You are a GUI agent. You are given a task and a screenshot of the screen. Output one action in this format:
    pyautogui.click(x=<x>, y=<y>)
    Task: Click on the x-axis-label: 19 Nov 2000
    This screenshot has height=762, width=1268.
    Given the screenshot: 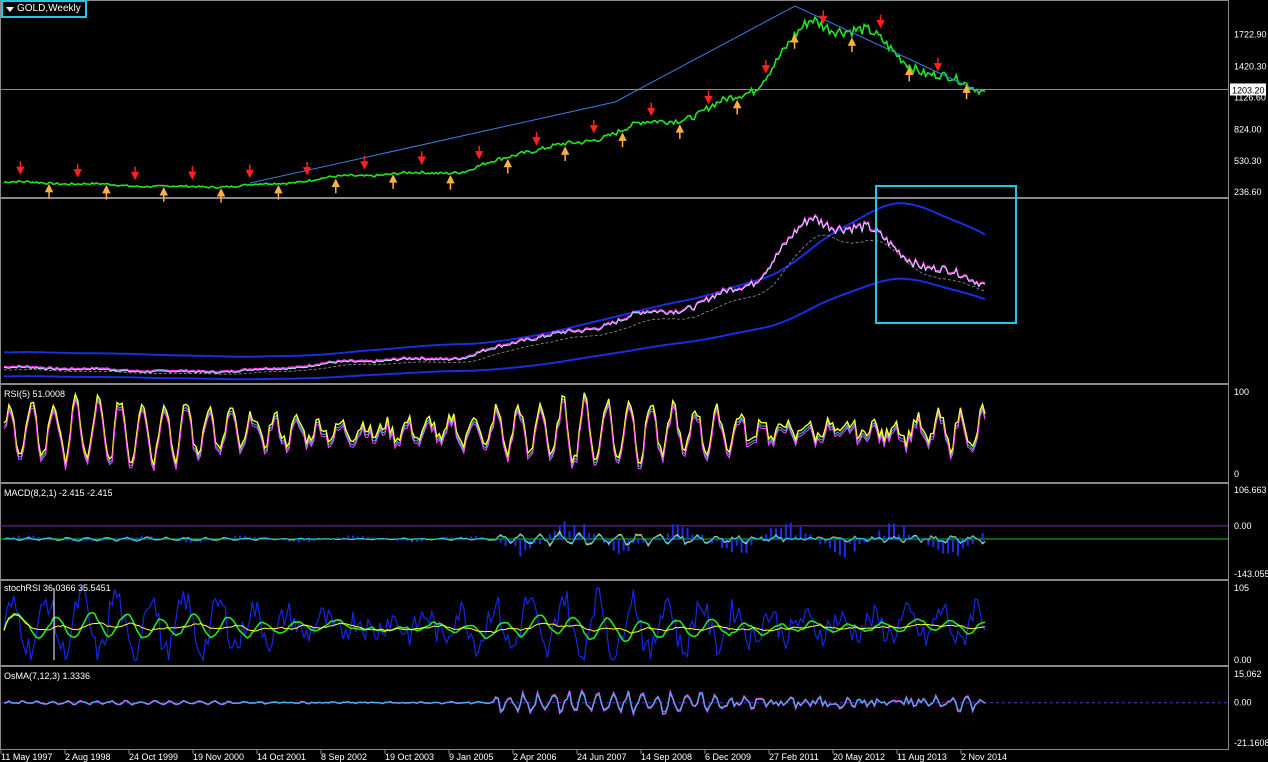 What is the action you would take?
    pyautogui.click(x=218, y=757)
    